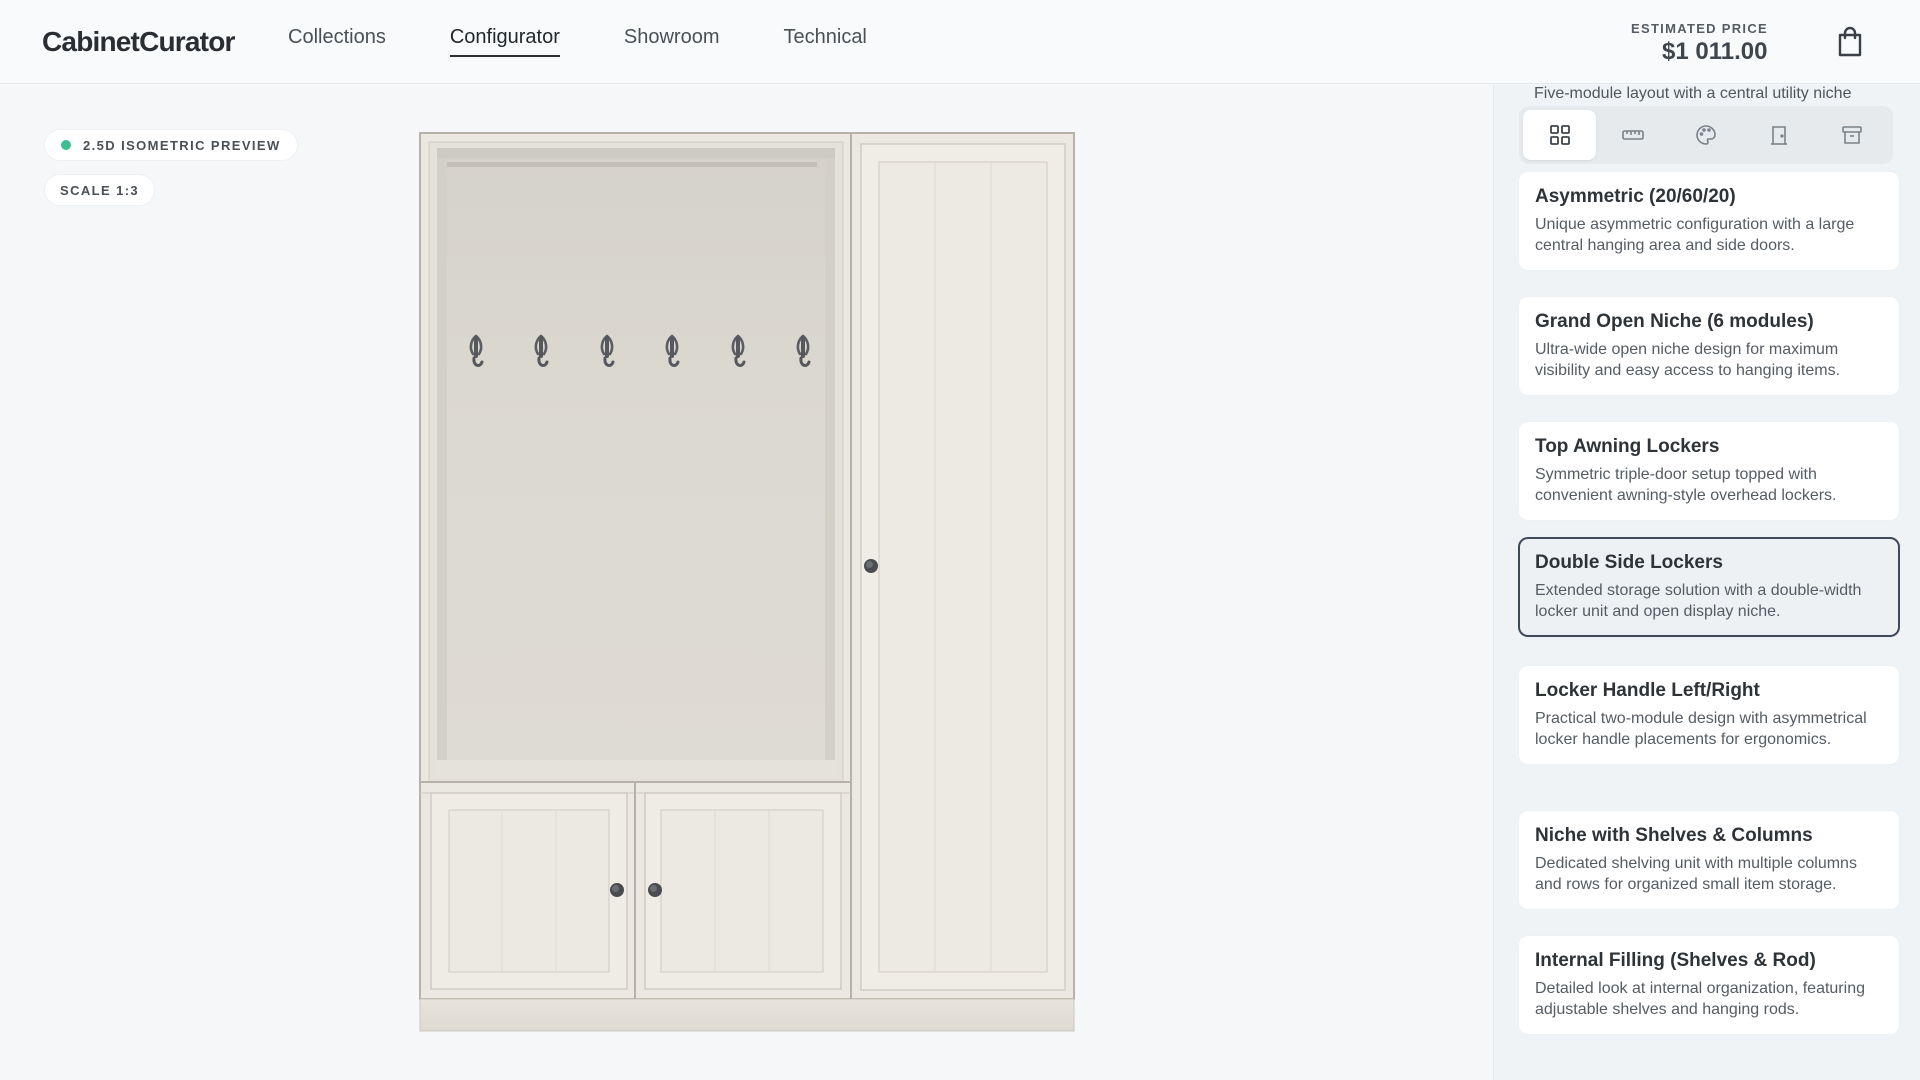  I want to click on estimated-price-value: $1 011.00, so click(1715, 51).